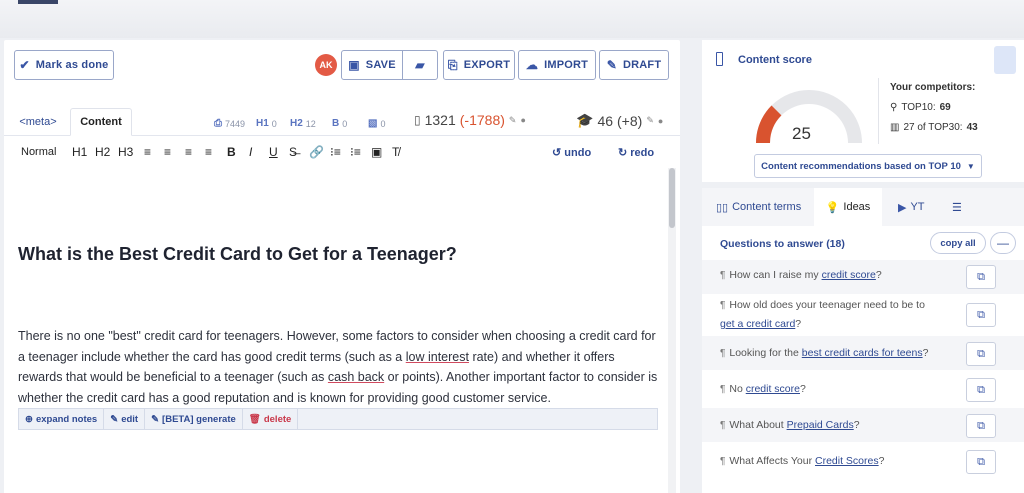 The image size is (1024, 493). Describe the element at coordinates (970, 166) in the screenshot. I see `chevron-down-icon: ▼` at that location.